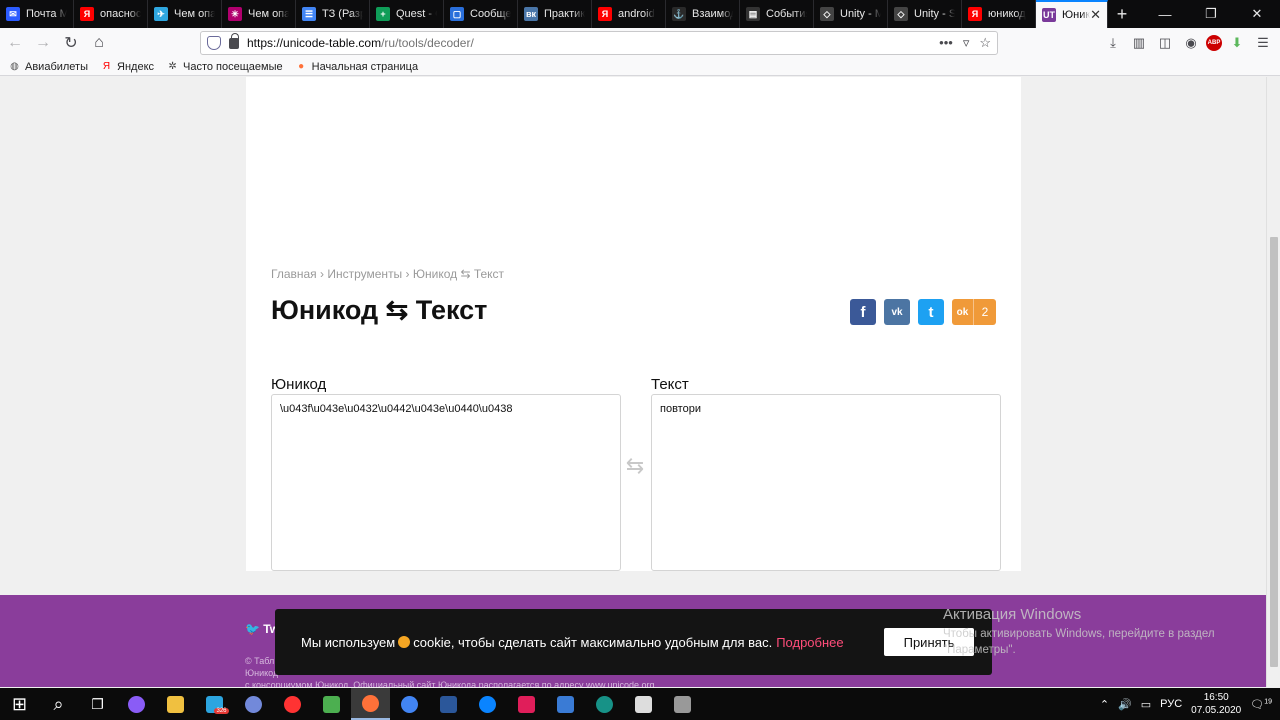  I want to click on language-indicator: РУС, so click(1171, 704).